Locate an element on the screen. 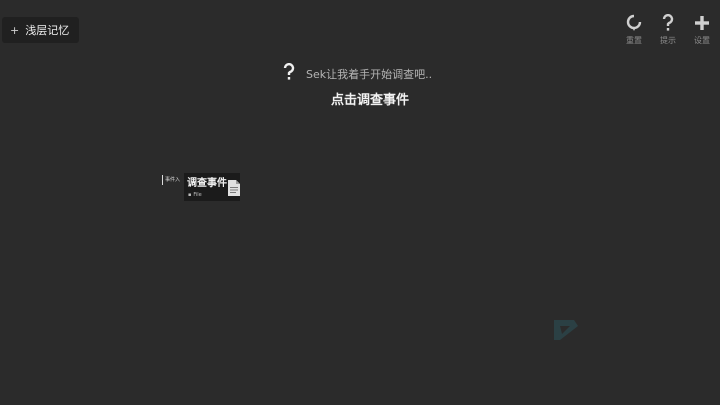 Image resolution: width=720 pixels, height=405 pixels. reset-icon is located at coordinates (634, 22).